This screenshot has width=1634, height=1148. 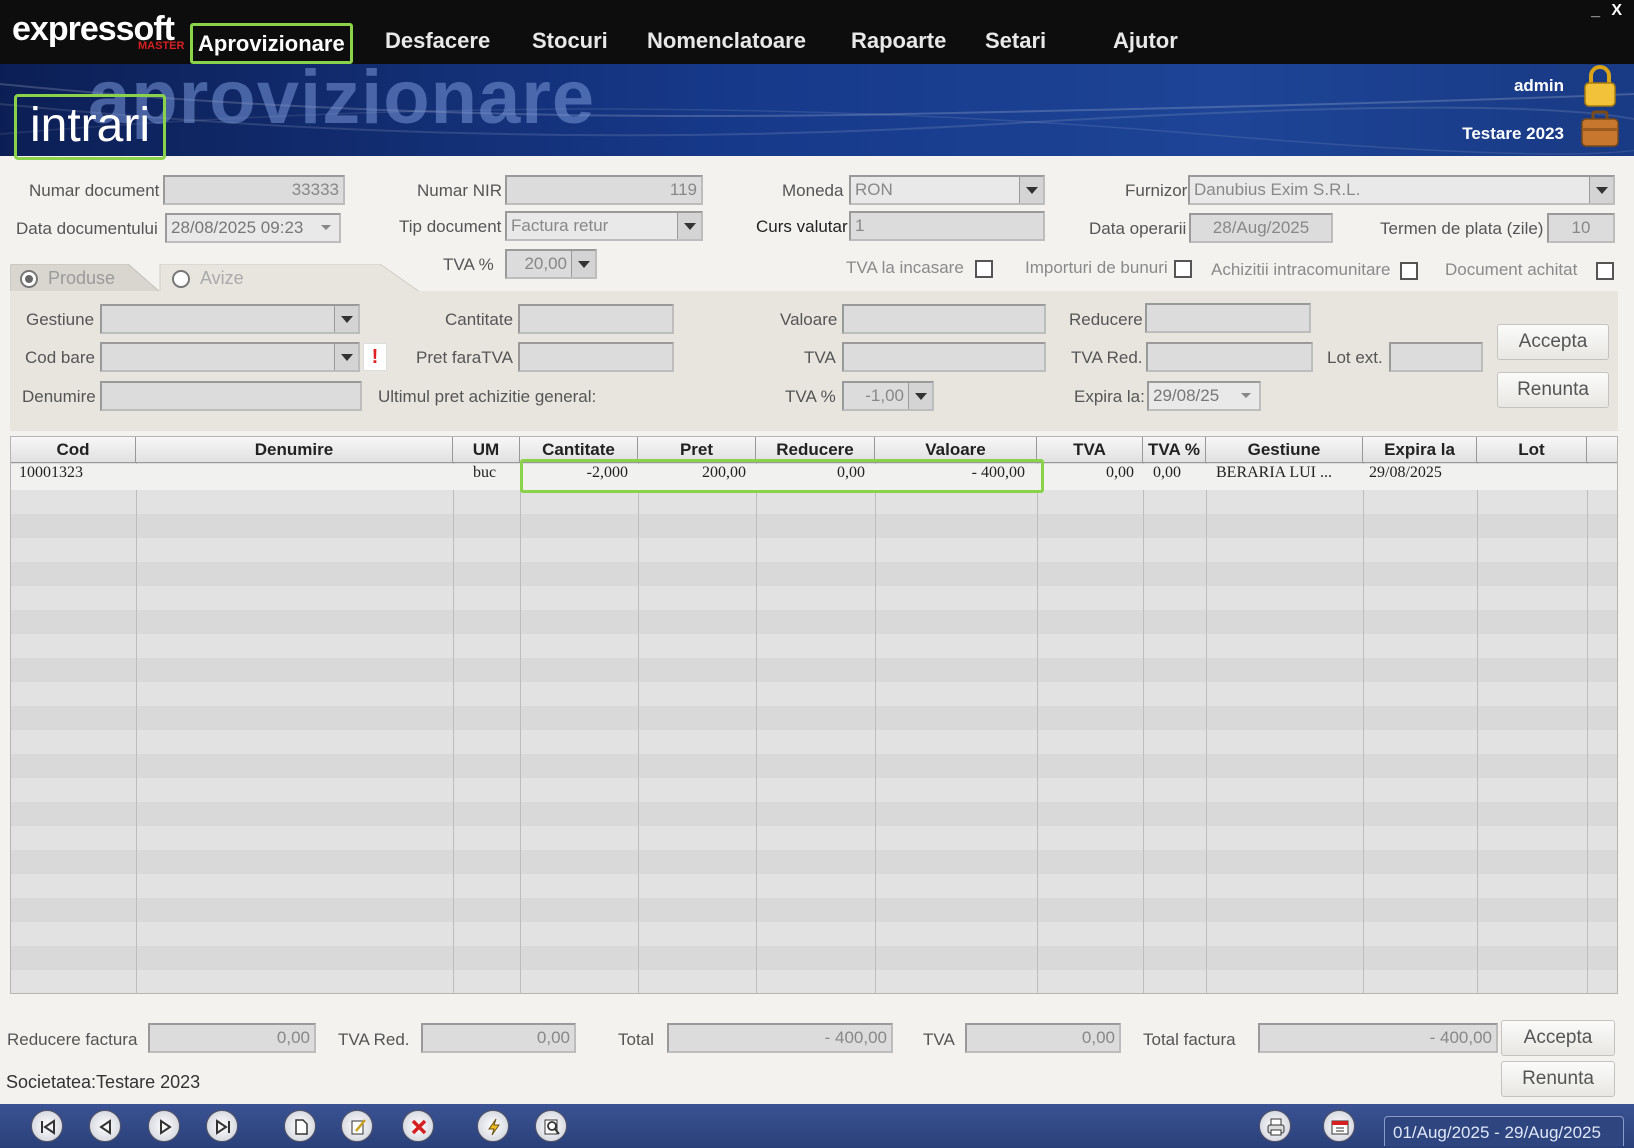 What do you see at coordinates (232, 1038) in the screenshot?
I see `reducere-factura-field: 0,00` at bounding box center [232, 1038].